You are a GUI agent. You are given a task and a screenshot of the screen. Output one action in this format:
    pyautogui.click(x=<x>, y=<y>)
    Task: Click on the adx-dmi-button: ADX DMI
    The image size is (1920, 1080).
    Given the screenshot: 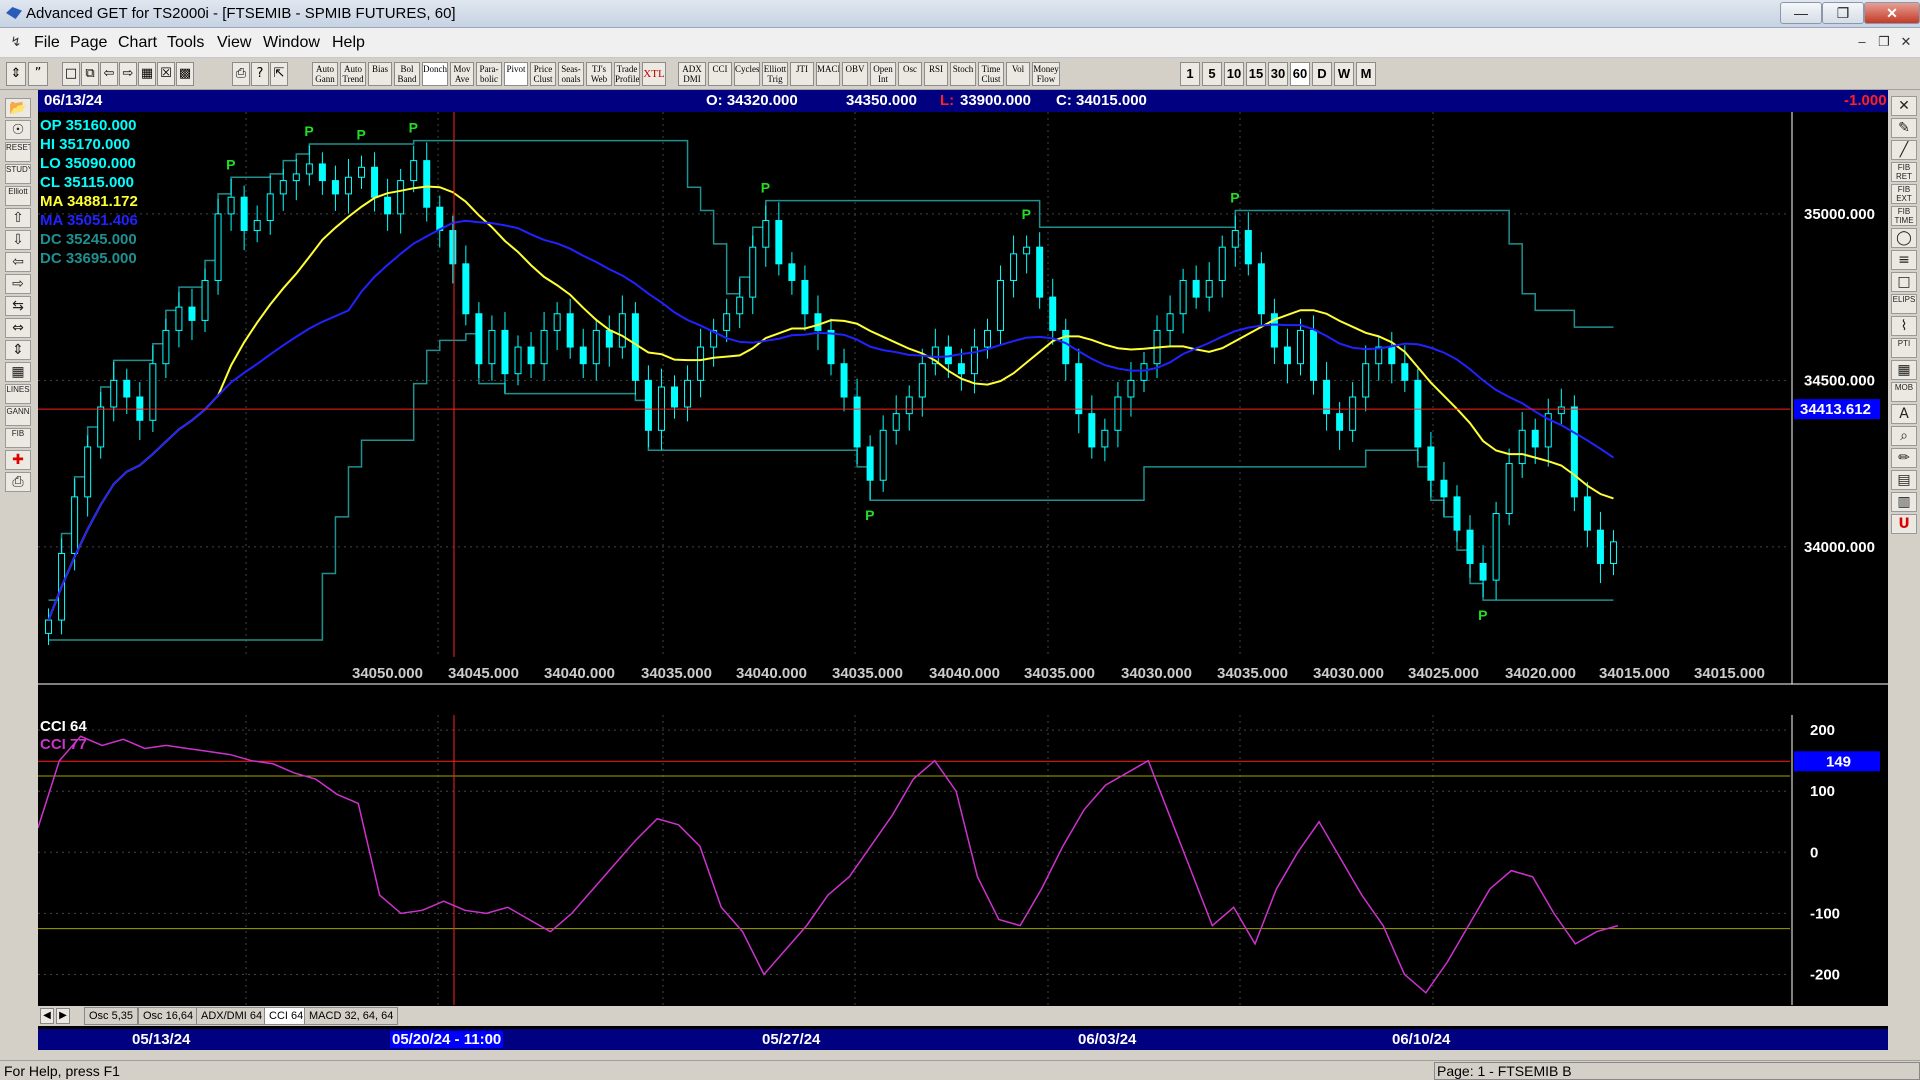 What is the action you would take?
    pyautogui.click(x=692, y=74)
    